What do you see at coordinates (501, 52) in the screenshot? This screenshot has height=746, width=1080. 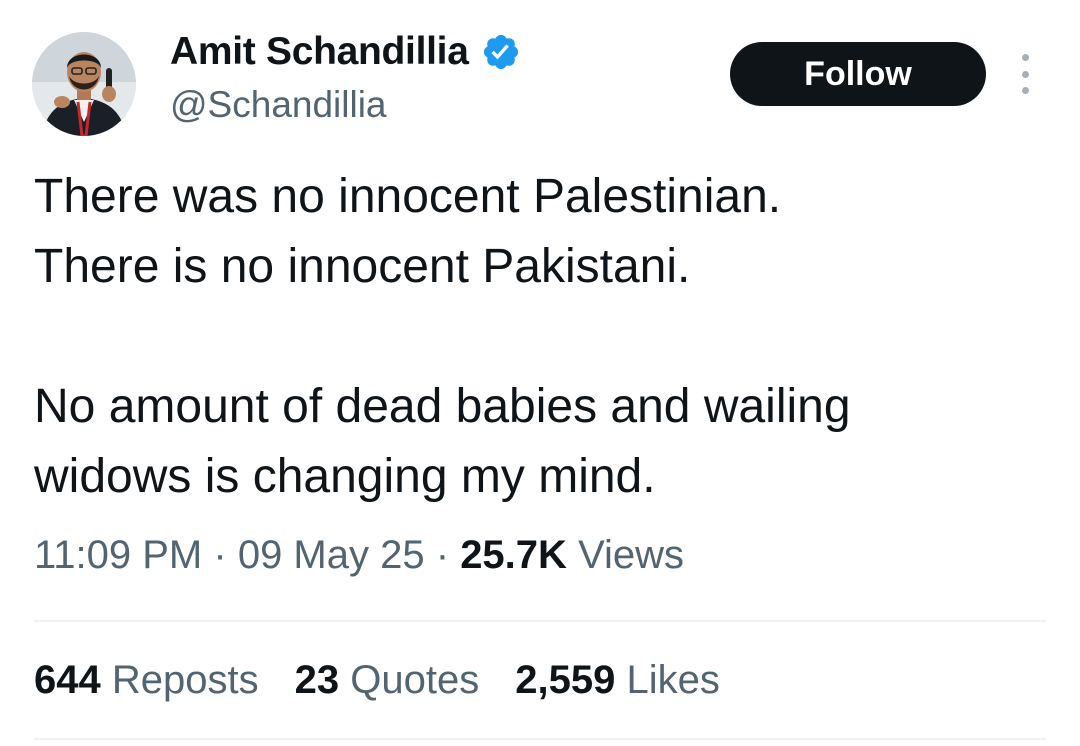 I see `verified-badge-icon` at bounding box center [501, 52].